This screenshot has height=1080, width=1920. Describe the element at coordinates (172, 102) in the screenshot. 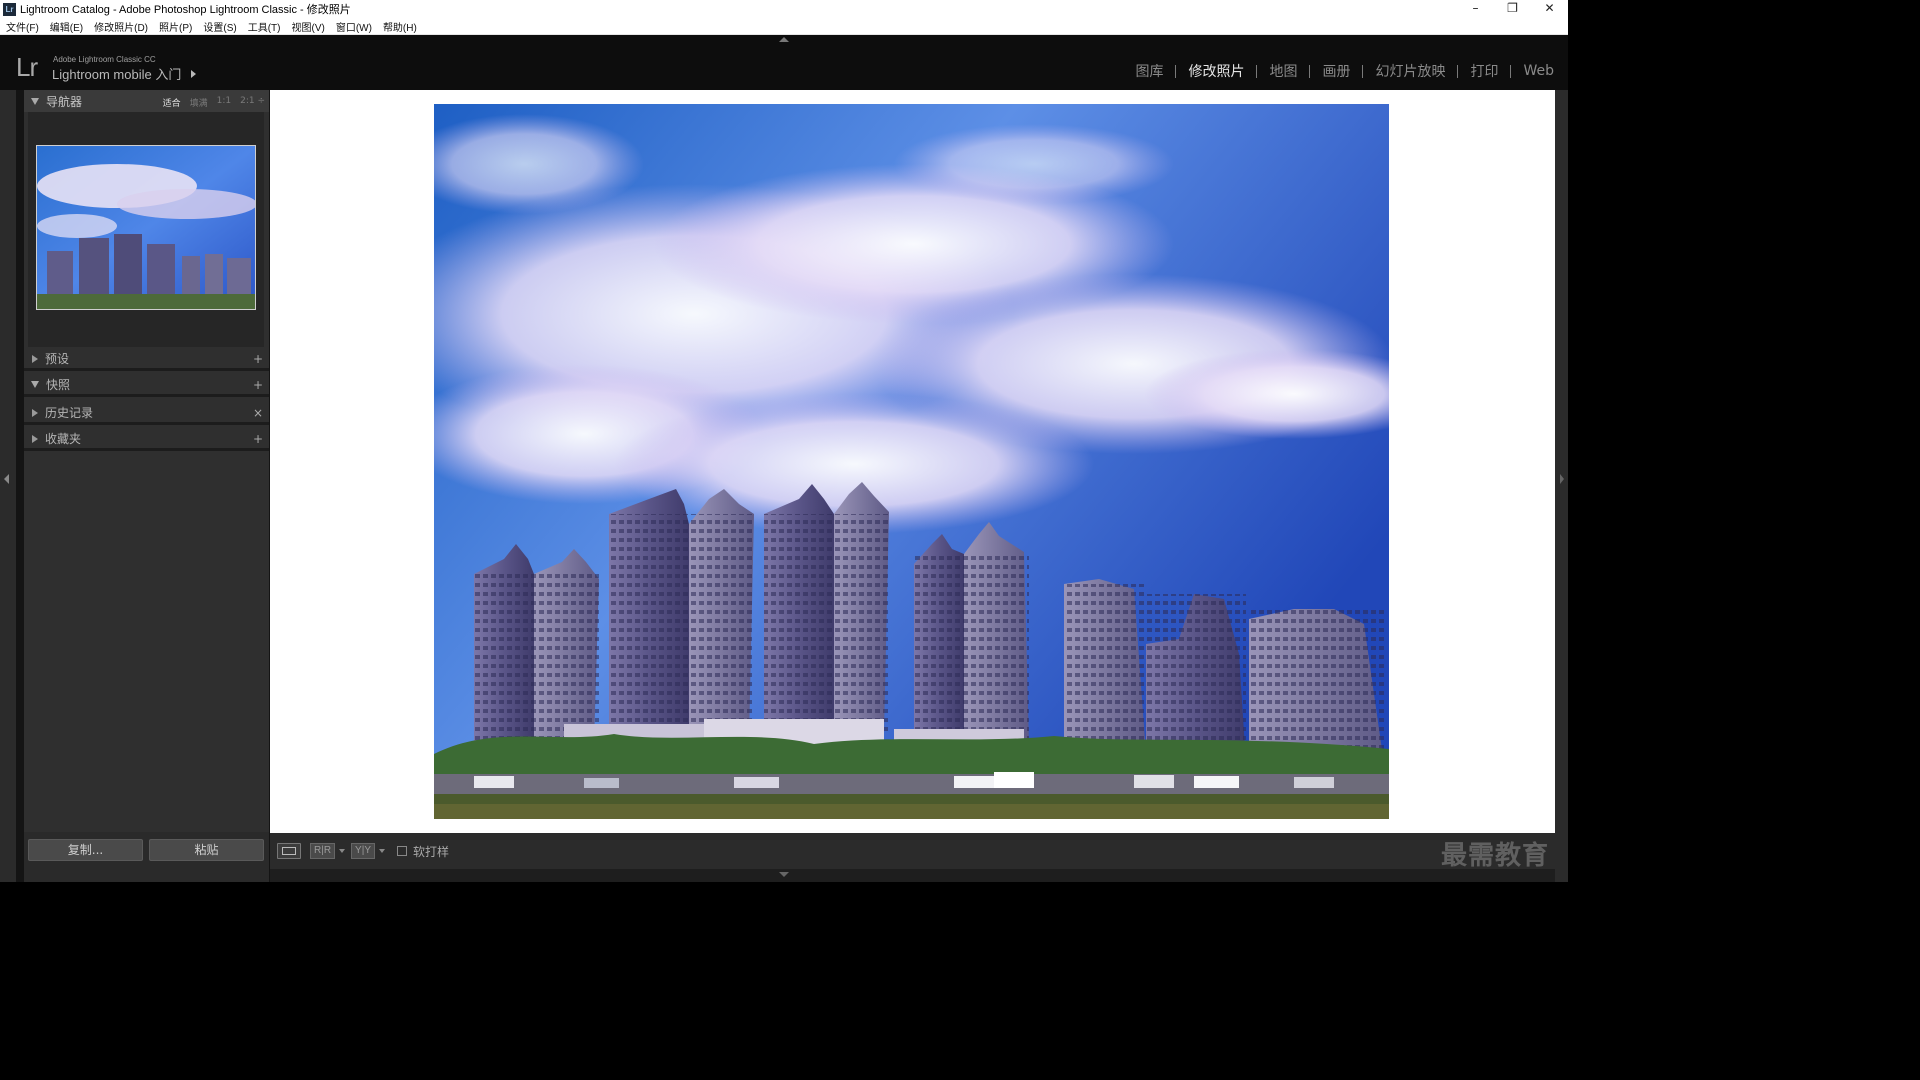

I see `zoom-fit: 适合` at that location.